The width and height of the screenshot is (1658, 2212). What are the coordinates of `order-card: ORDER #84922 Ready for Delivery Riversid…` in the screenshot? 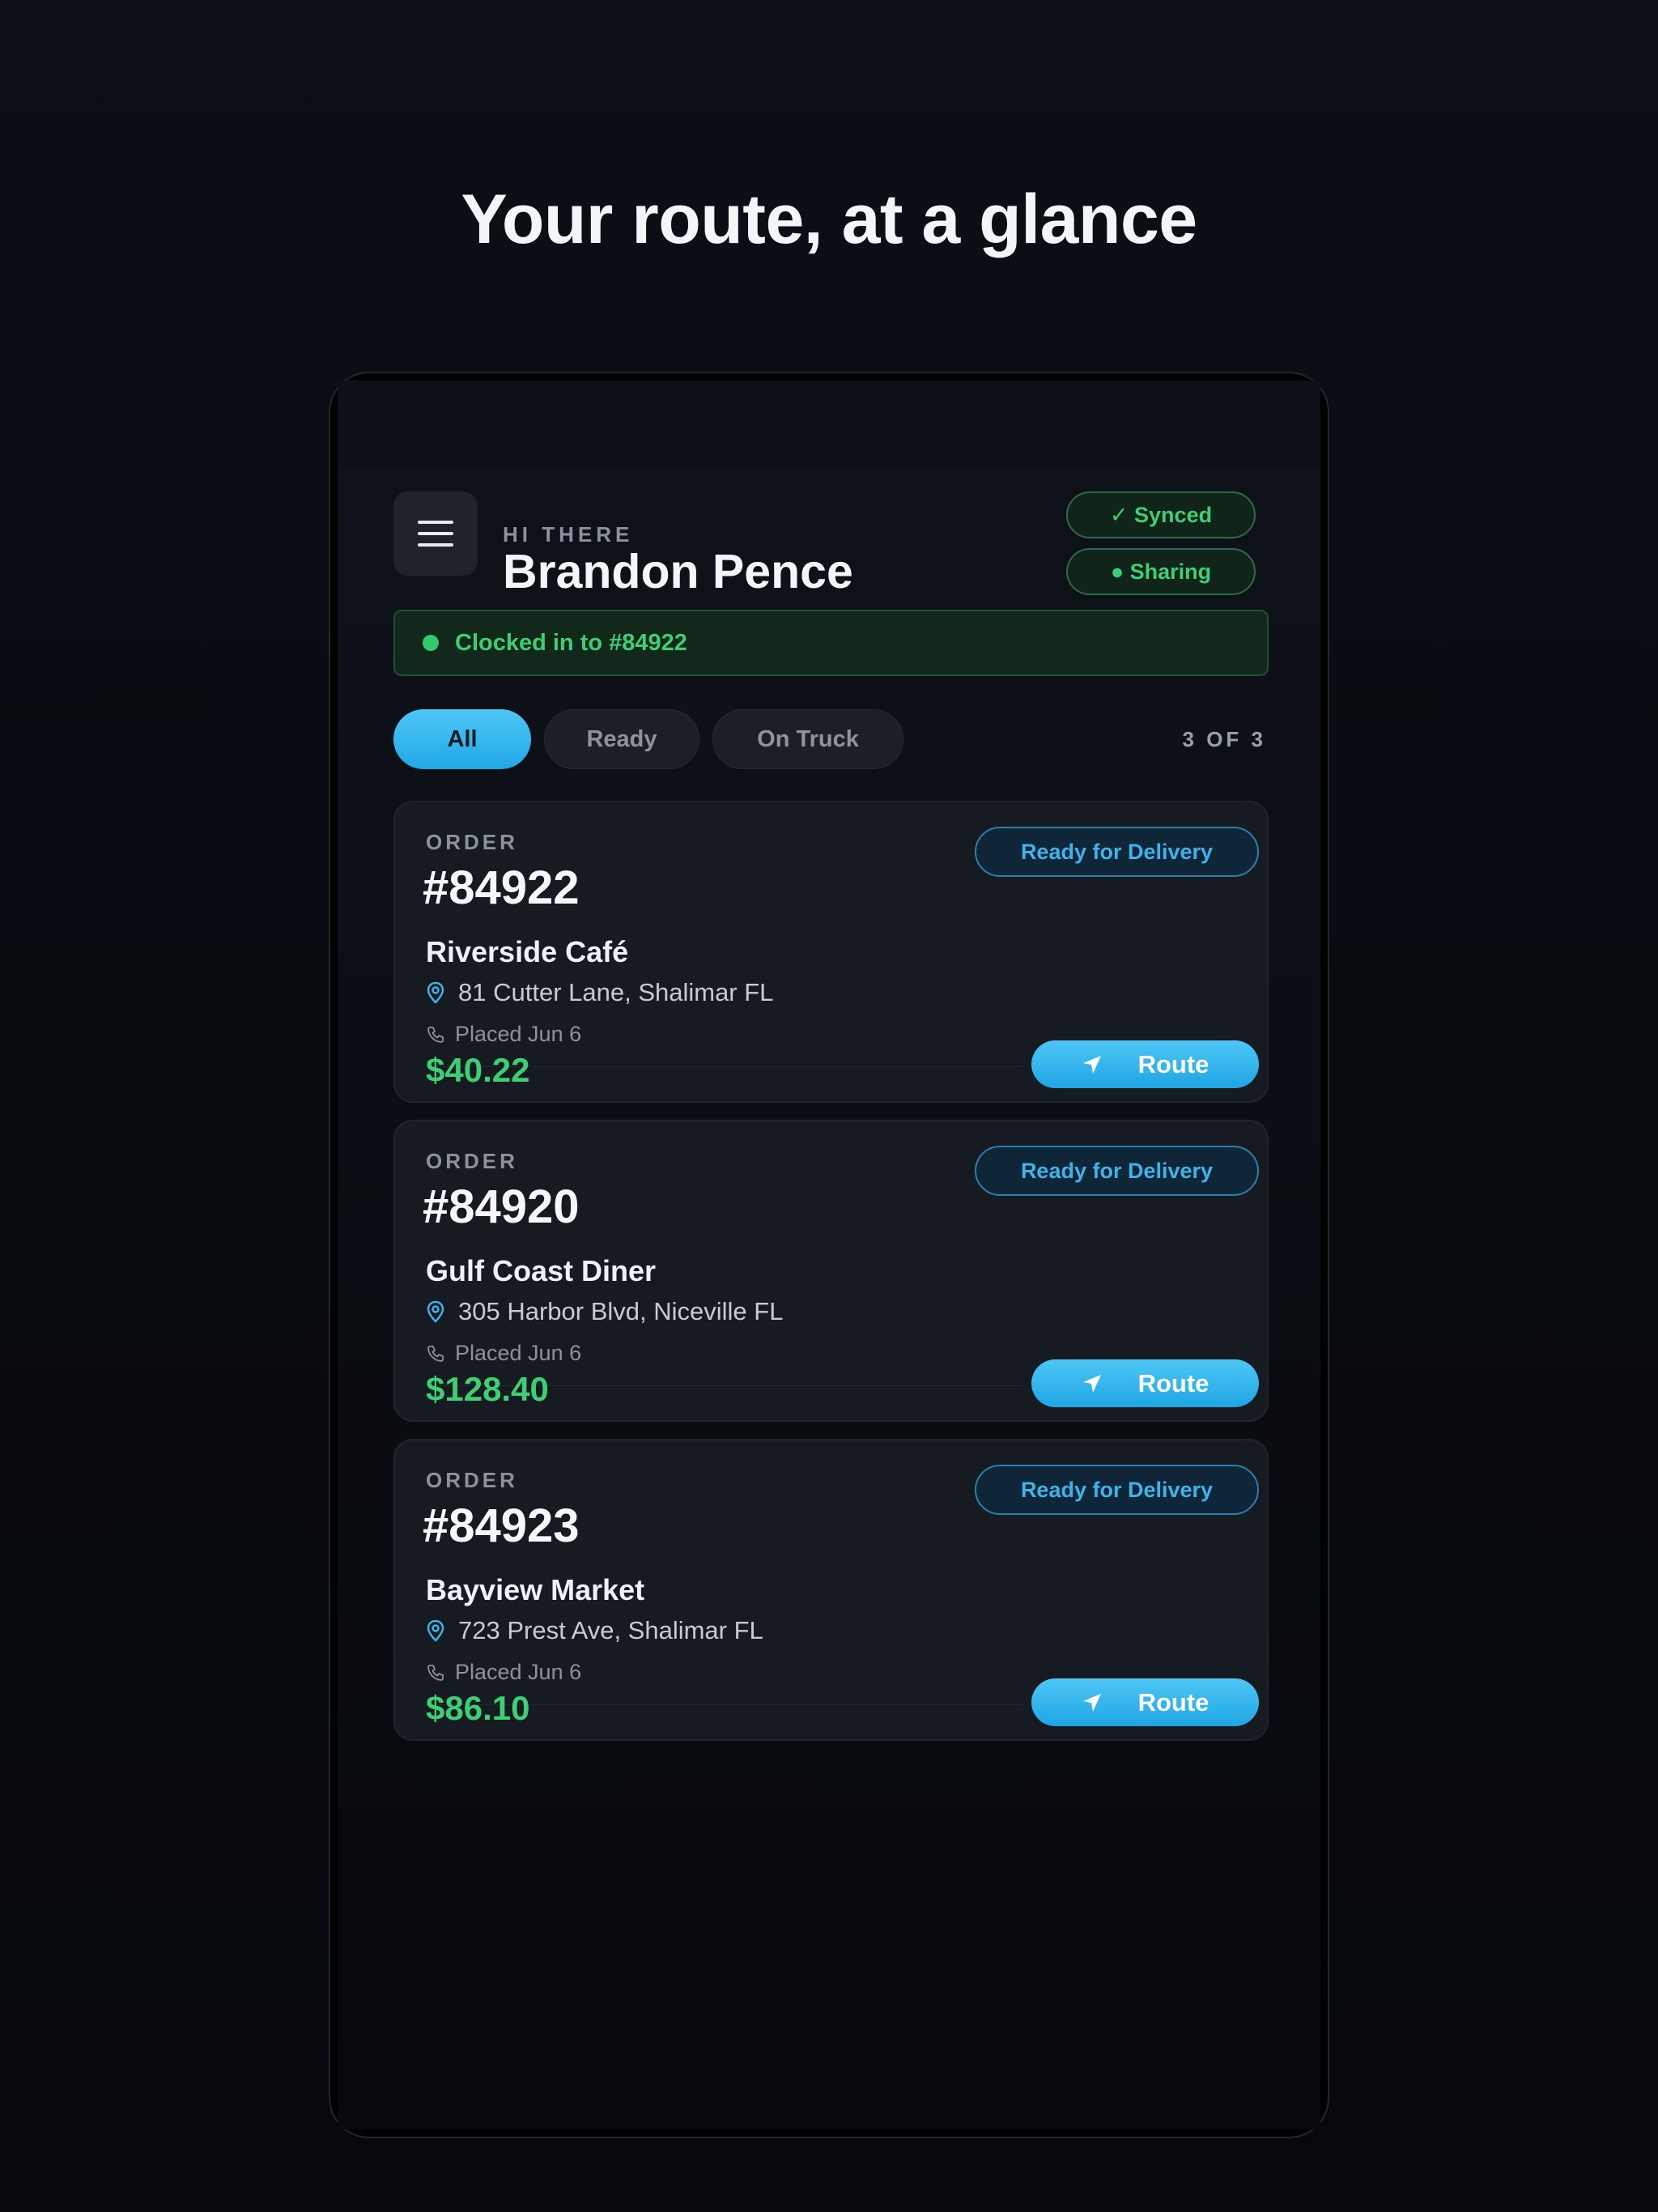 It's located at (831, 952).